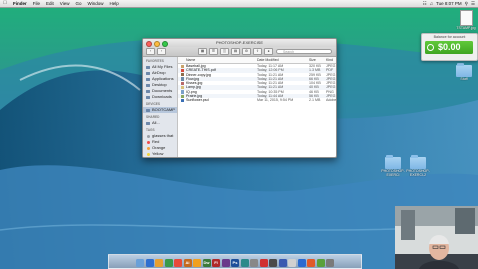 The image size is (478, 269). Describe the element at coordinates (148, 73) in the screenshot. I see `airdrop-icon` at that location.